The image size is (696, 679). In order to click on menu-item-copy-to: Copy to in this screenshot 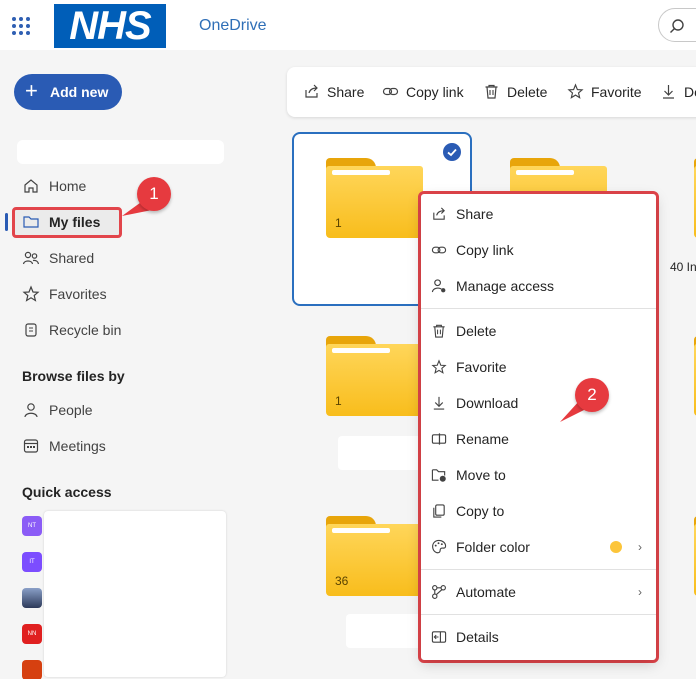, I will do `click(538, 511)`.